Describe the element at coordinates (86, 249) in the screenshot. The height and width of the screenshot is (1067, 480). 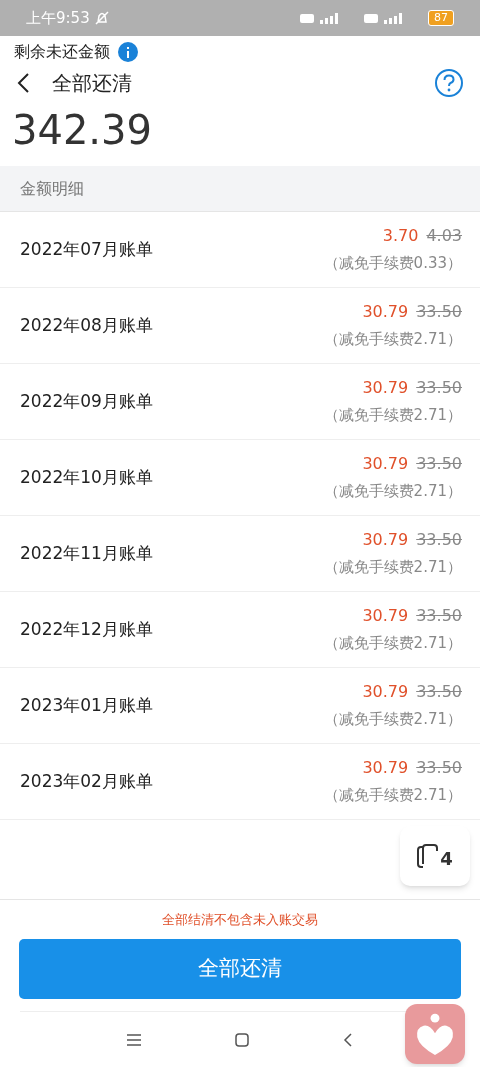
I see `bill-month: 2022年07月账单` at that location.